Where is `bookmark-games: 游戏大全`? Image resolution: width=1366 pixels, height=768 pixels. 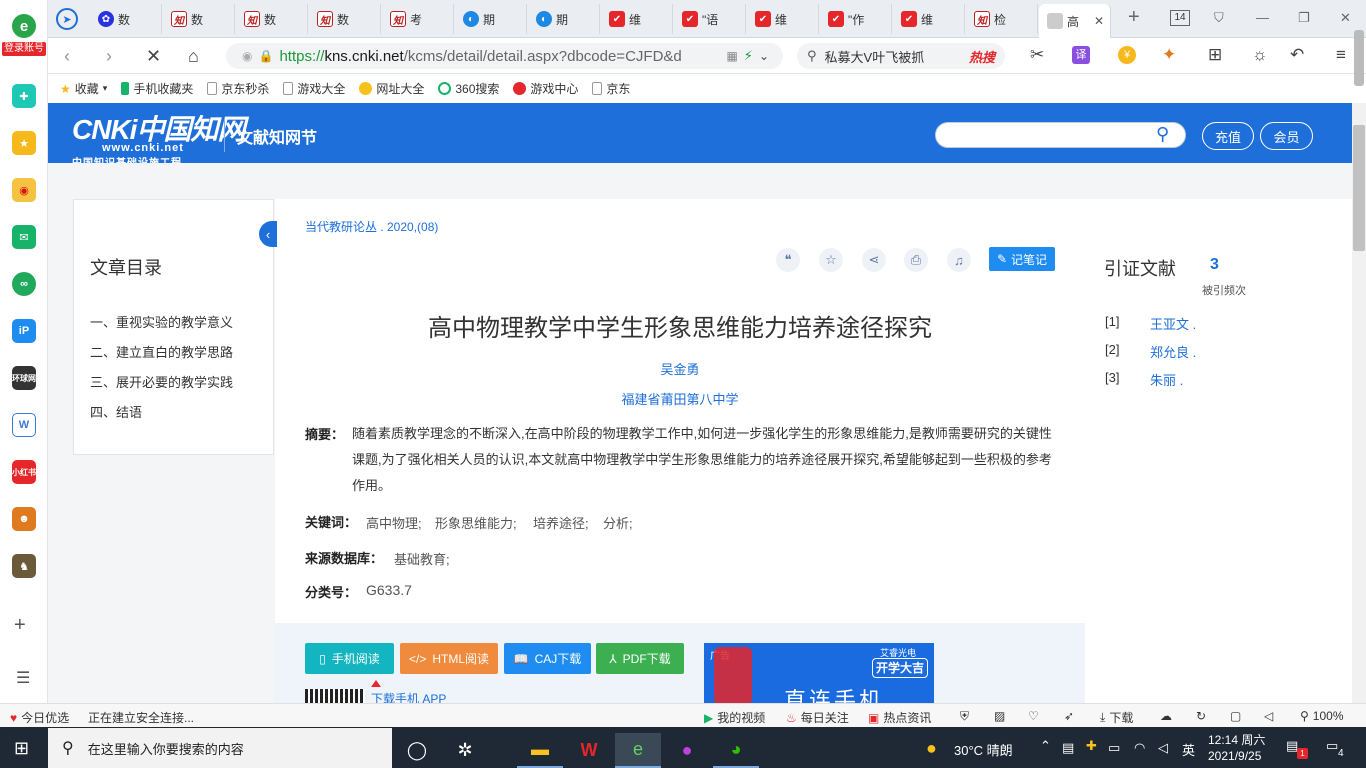
bookmark-games: 游戏大全 is located at coordinates (314, 88).